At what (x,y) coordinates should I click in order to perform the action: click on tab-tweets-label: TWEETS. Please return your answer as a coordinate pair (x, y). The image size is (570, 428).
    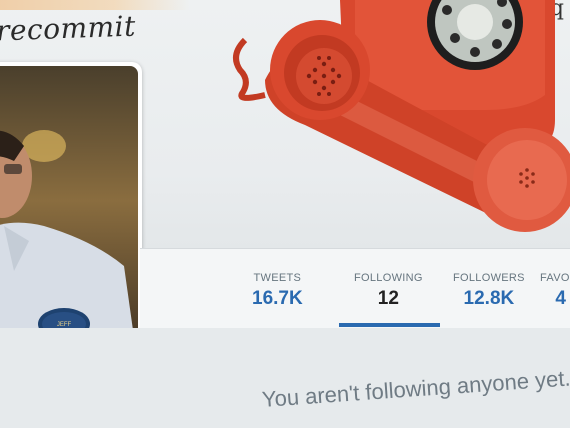
    Looking at the image, I should click on (277, 278).